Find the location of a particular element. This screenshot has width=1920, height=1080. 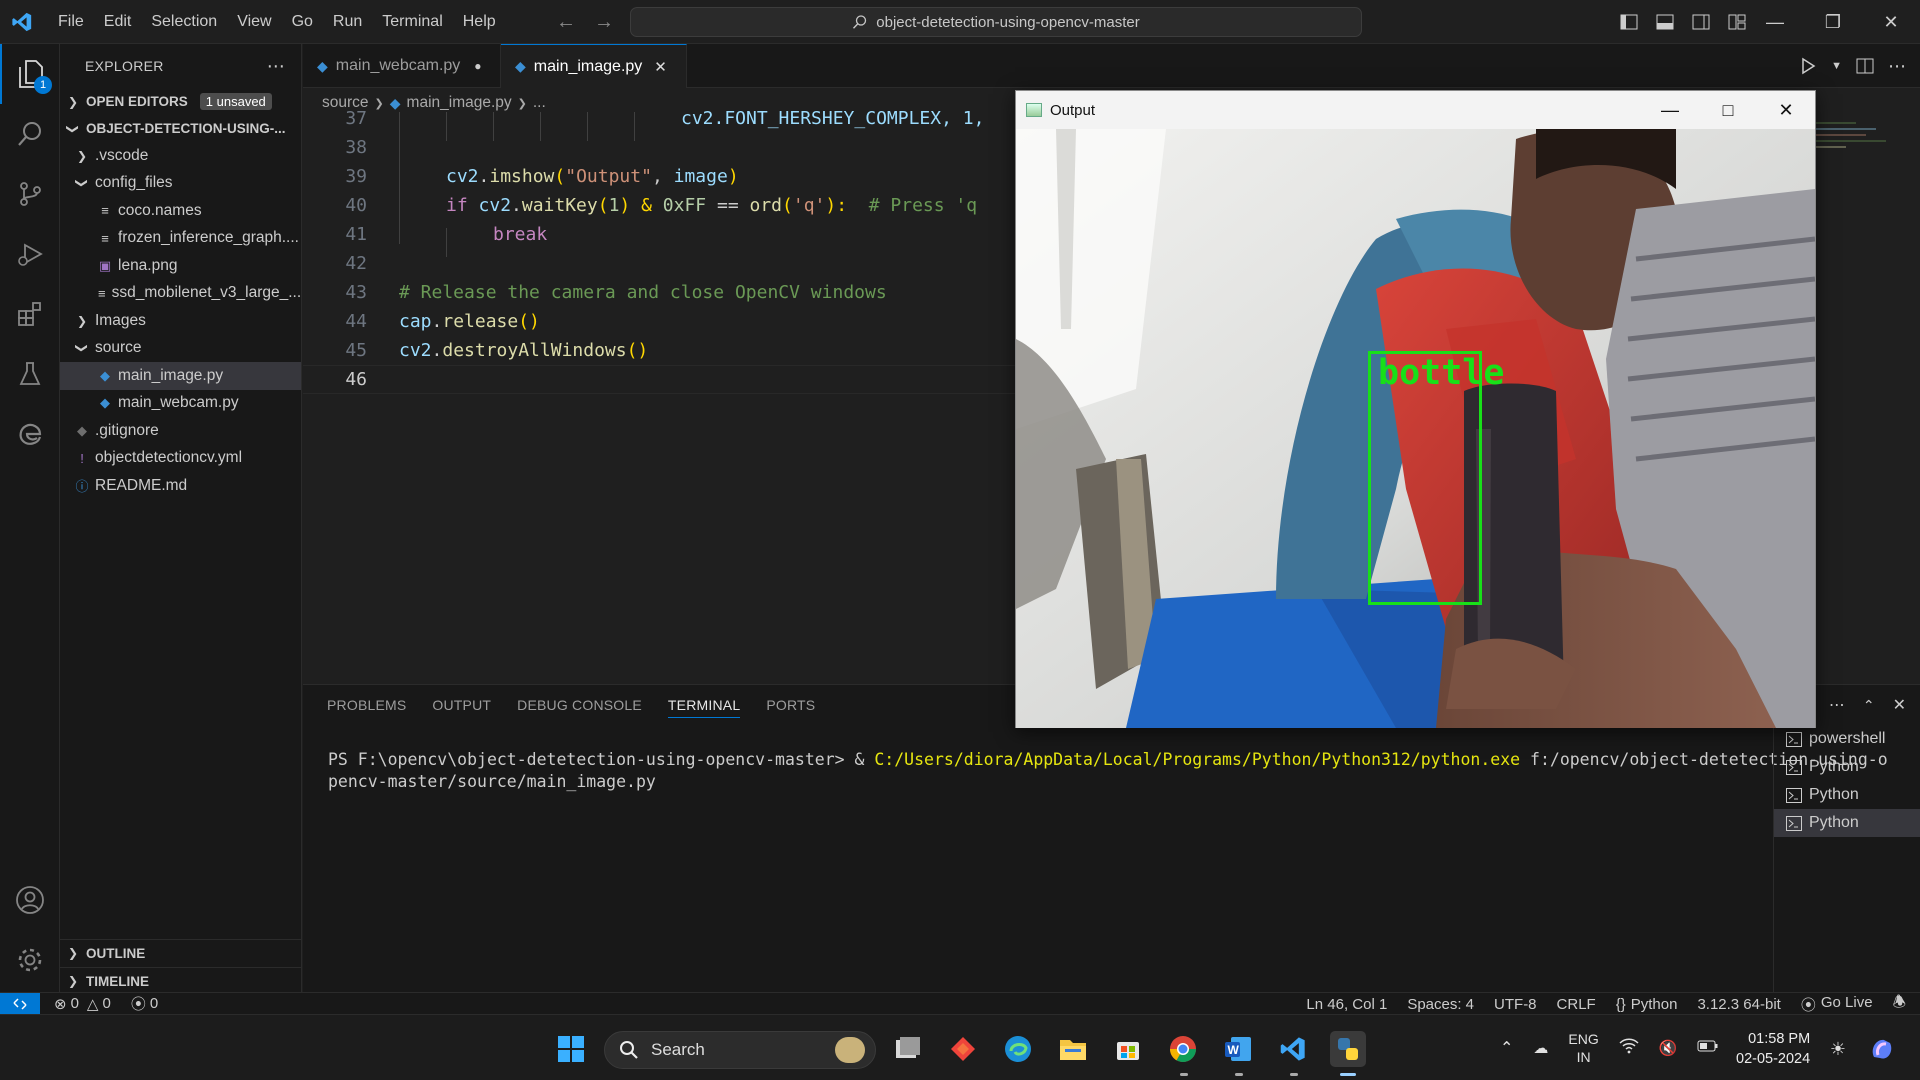

restore-icon: ❐ is located at coordinates (1833, 22).